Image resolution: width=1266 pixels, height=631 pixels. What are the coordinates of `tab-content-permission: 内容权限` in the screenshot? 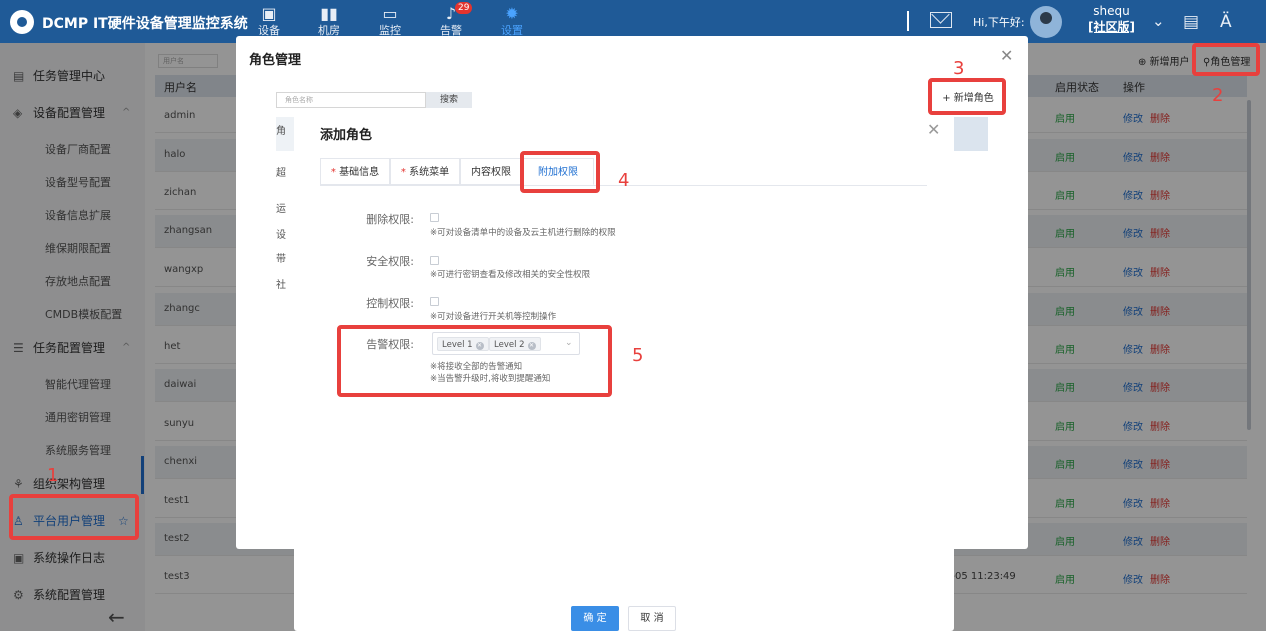 It's located at (491, 171).